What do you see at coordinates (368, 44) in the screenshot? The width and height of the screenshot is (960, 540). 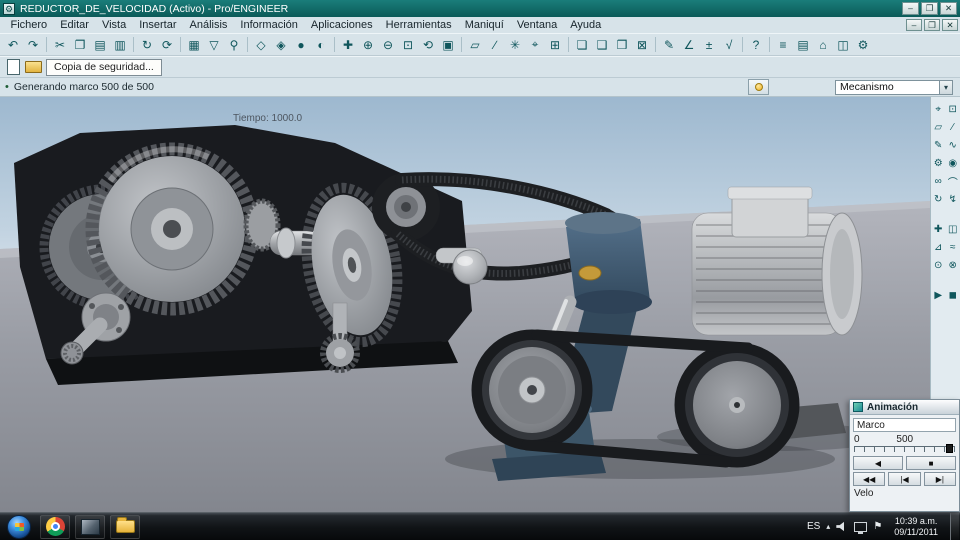 I see `zoom-in-icon: ⊕` at bounding box center [368, 44].